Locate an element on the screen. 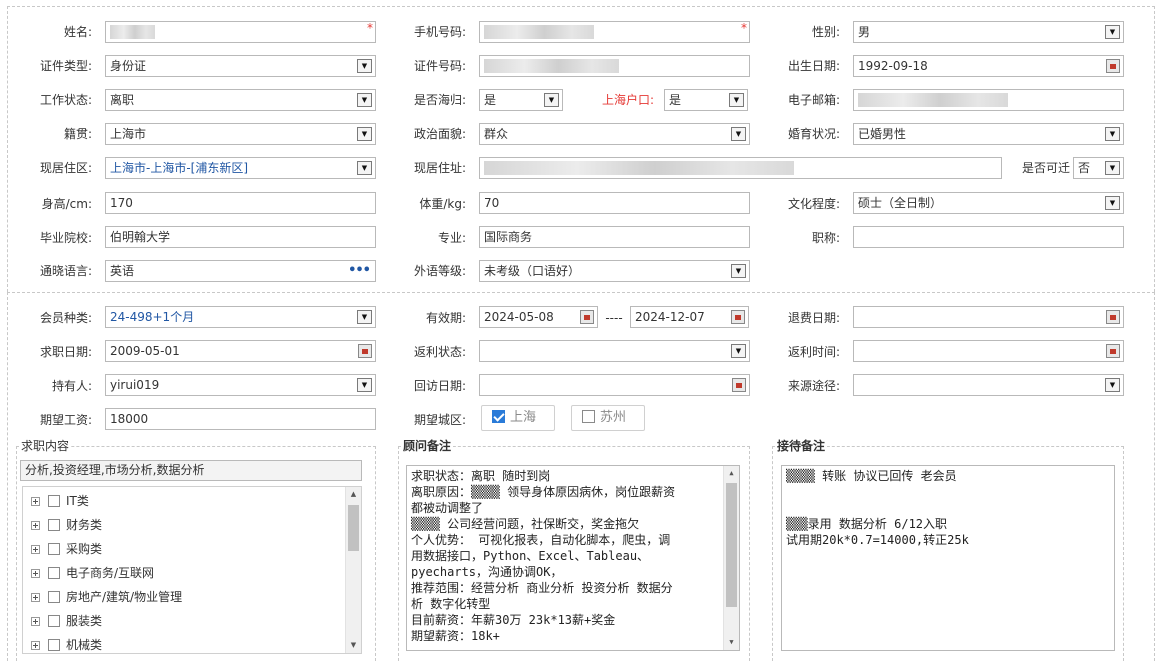 This screenshot has height=661, width=1159. checkbox-checked-icon is located at coordinates (498, 416).